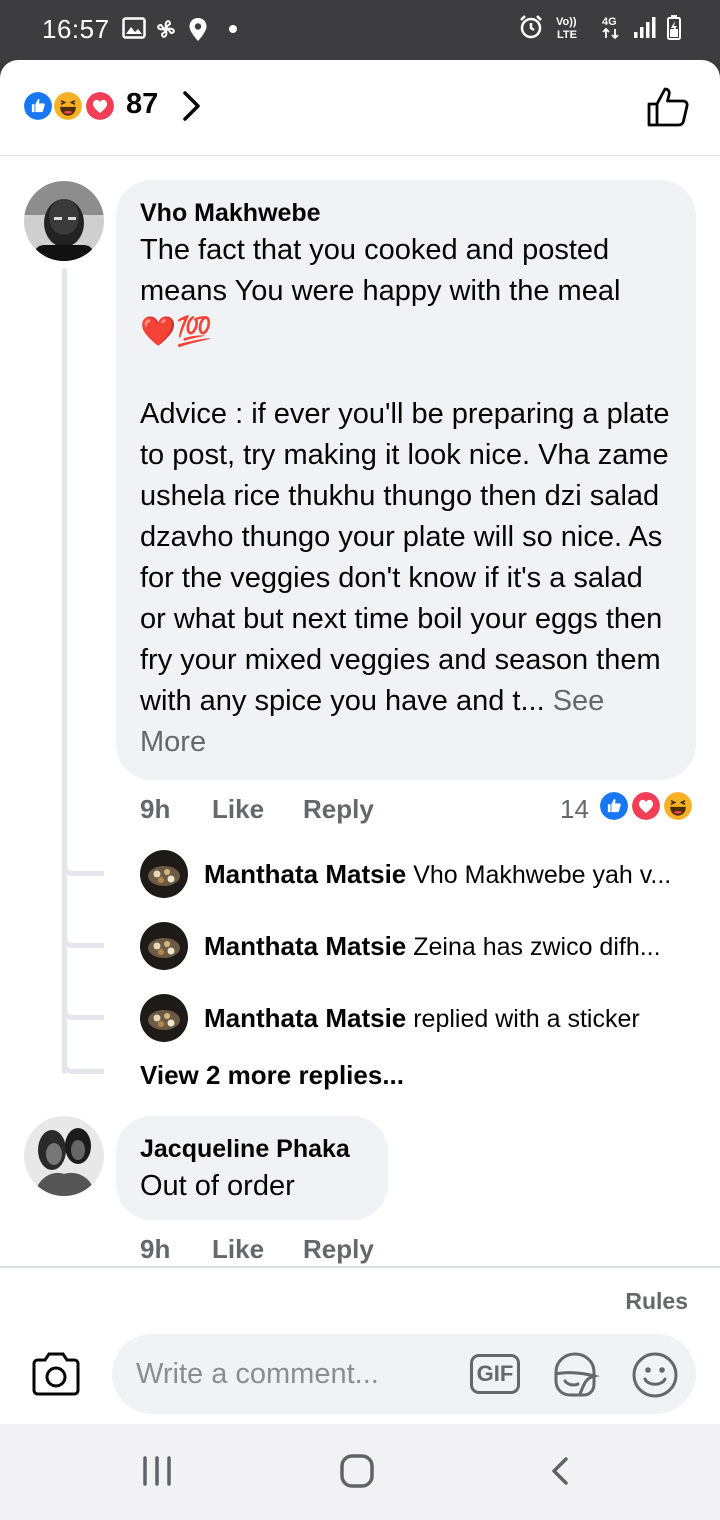  I want to click on status-time: 16:57, so click(76, 29).